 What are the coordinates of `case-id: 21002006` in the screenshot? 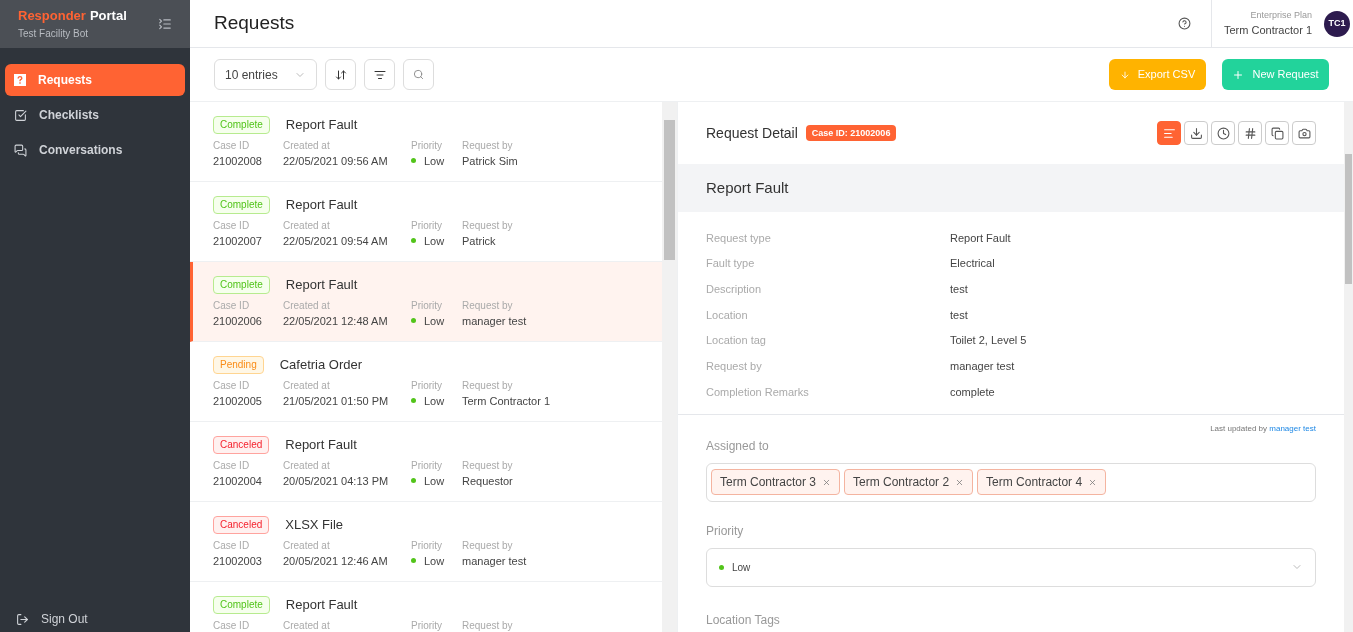 It's located at (238, 321).